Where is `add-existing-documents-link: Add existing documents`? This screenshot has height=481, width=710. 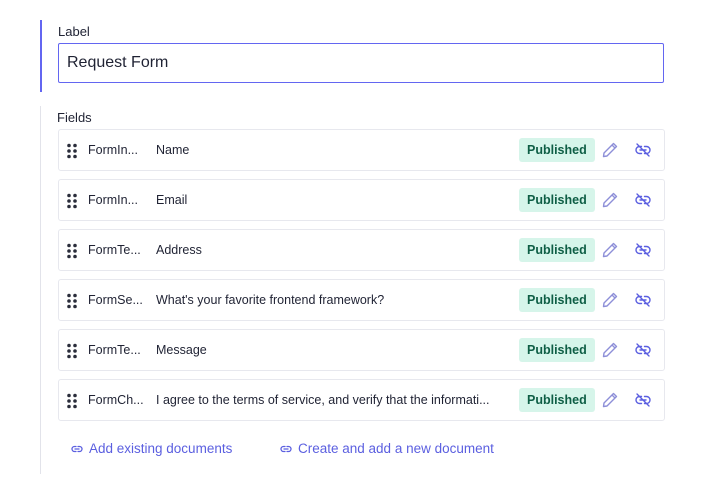
add-existing-documents-link: Add existing documents is located at coordinates (157, 449).